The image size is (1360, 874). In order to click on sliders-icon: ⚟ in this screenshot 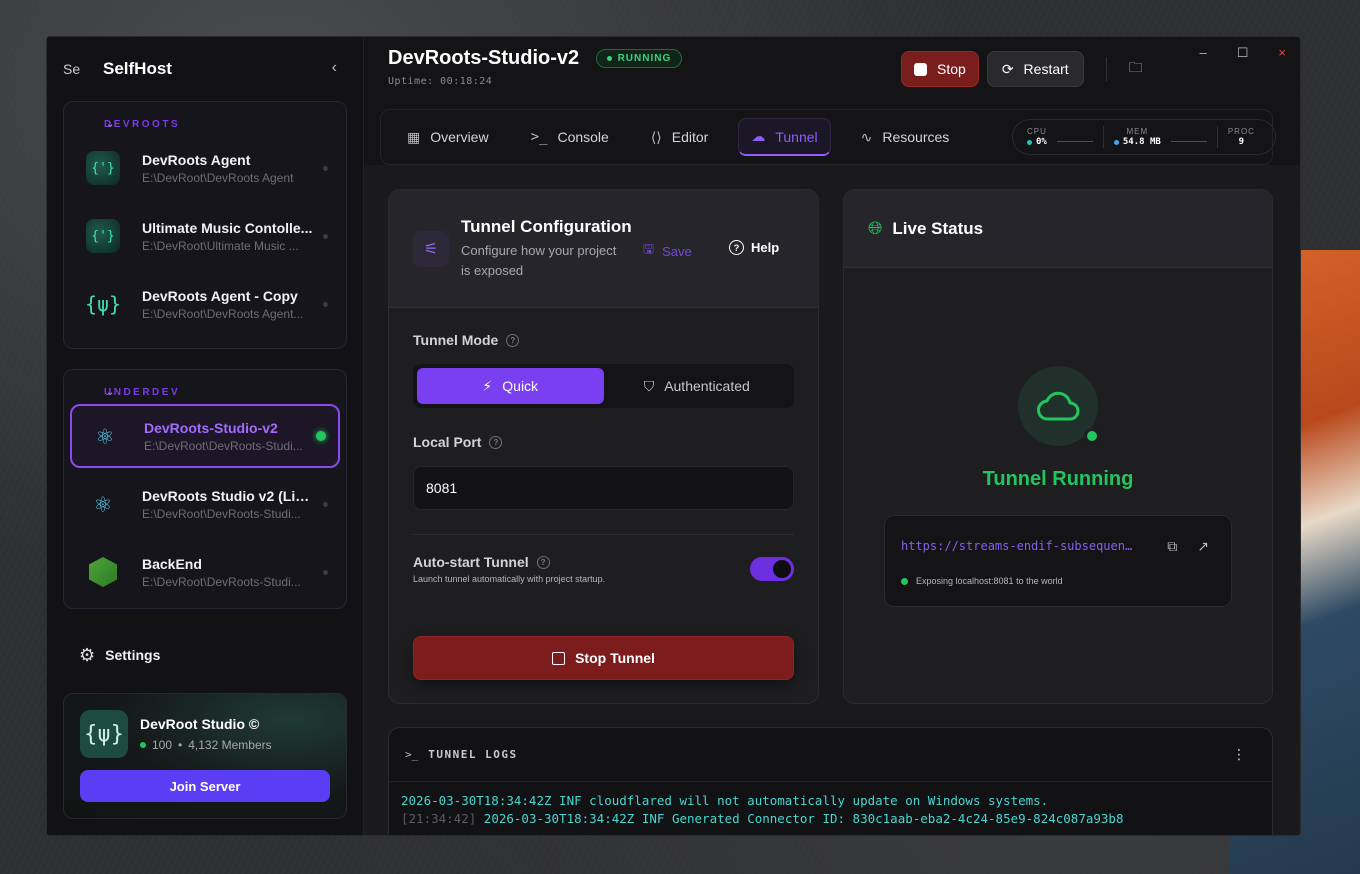, I will do `click(431, 248)`.